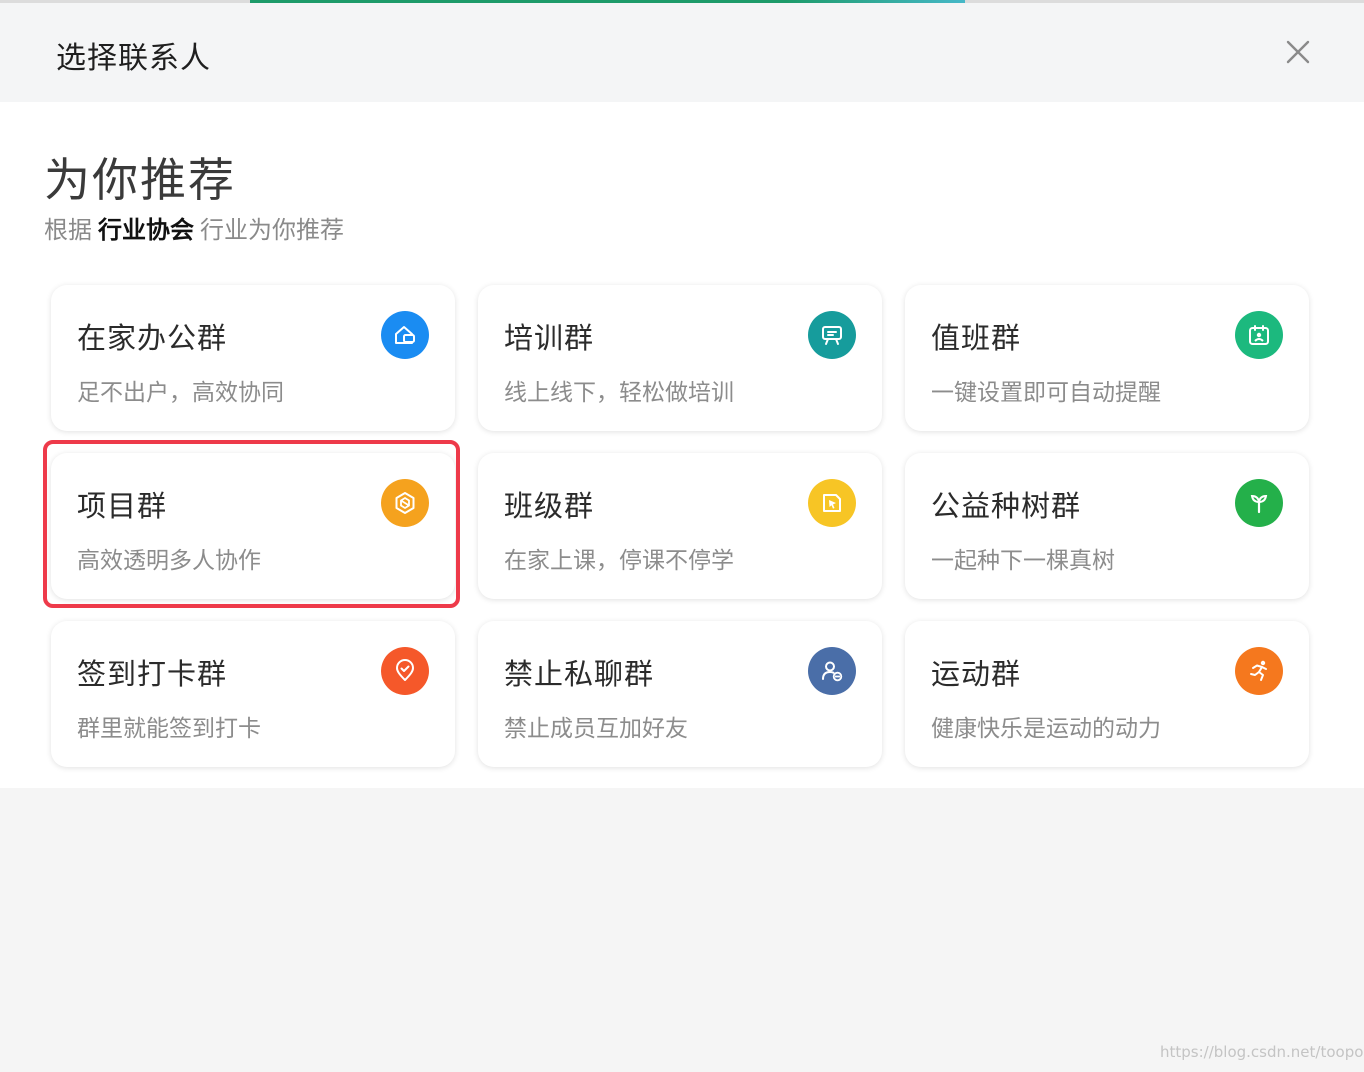  I want to click on check-location-icon, so click(405, 671).